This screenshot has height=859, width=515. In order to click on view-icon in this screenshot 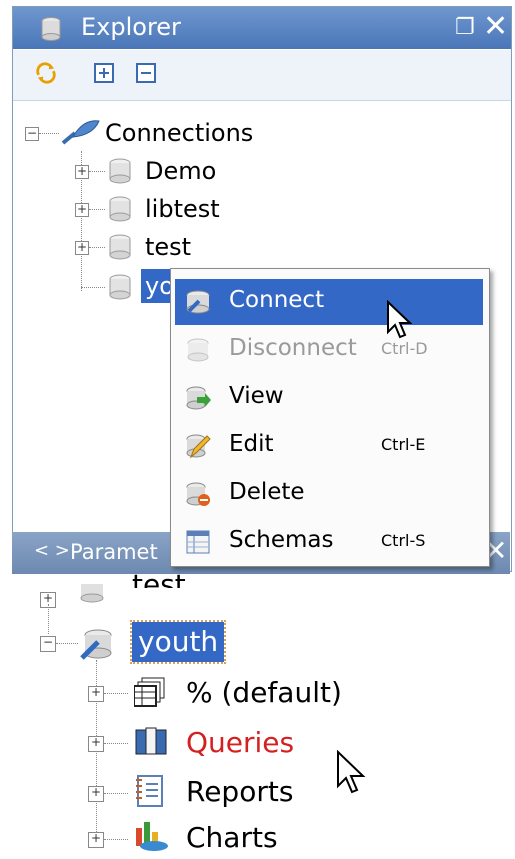, I will do `click(198, 398)`.